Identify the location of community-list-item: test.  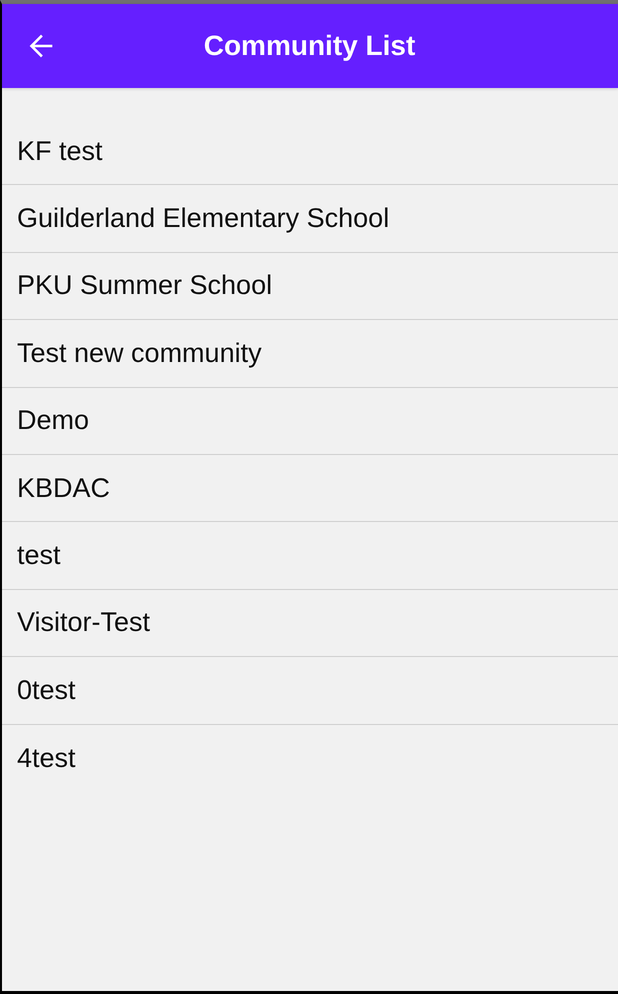
(310, 556).